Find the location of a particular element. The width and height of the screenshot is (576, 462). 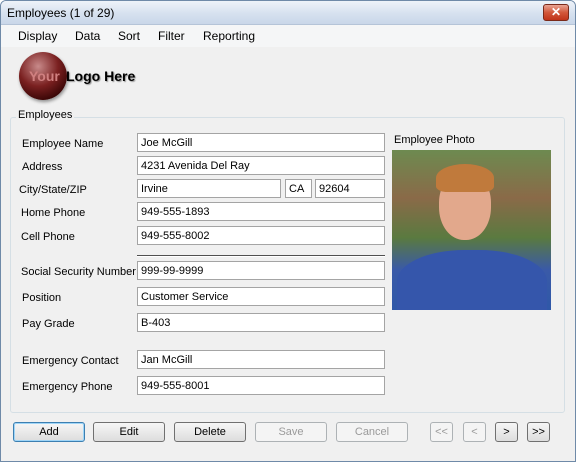

pay-grade-label: Pay Grade is located at coordinates (48, 324).